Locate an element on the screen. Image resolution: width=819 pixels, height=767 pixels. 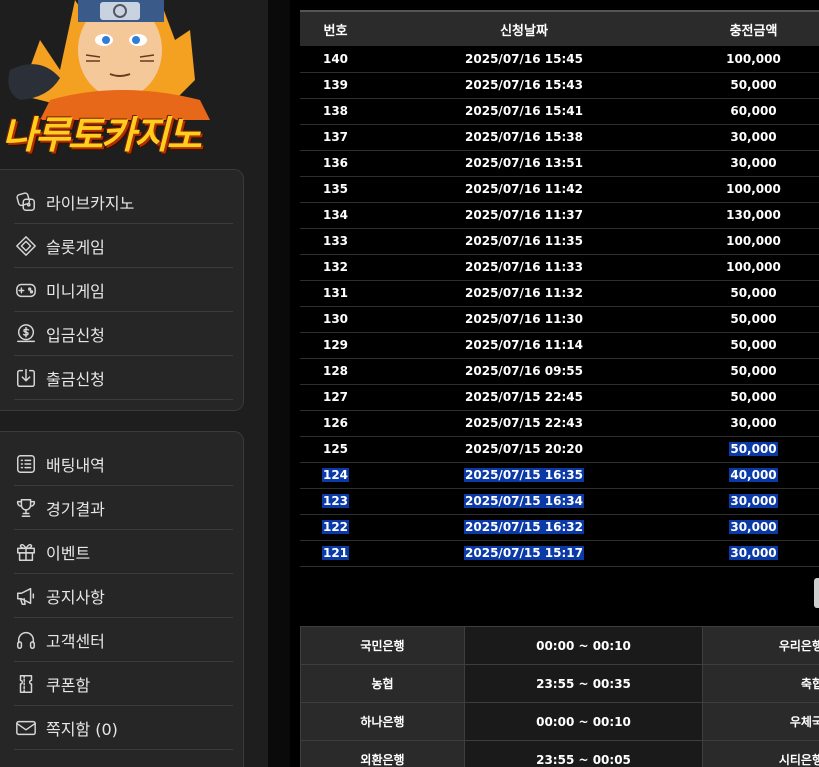
menu-item-notice: 공지사항 is located at coordinates (123, 596).